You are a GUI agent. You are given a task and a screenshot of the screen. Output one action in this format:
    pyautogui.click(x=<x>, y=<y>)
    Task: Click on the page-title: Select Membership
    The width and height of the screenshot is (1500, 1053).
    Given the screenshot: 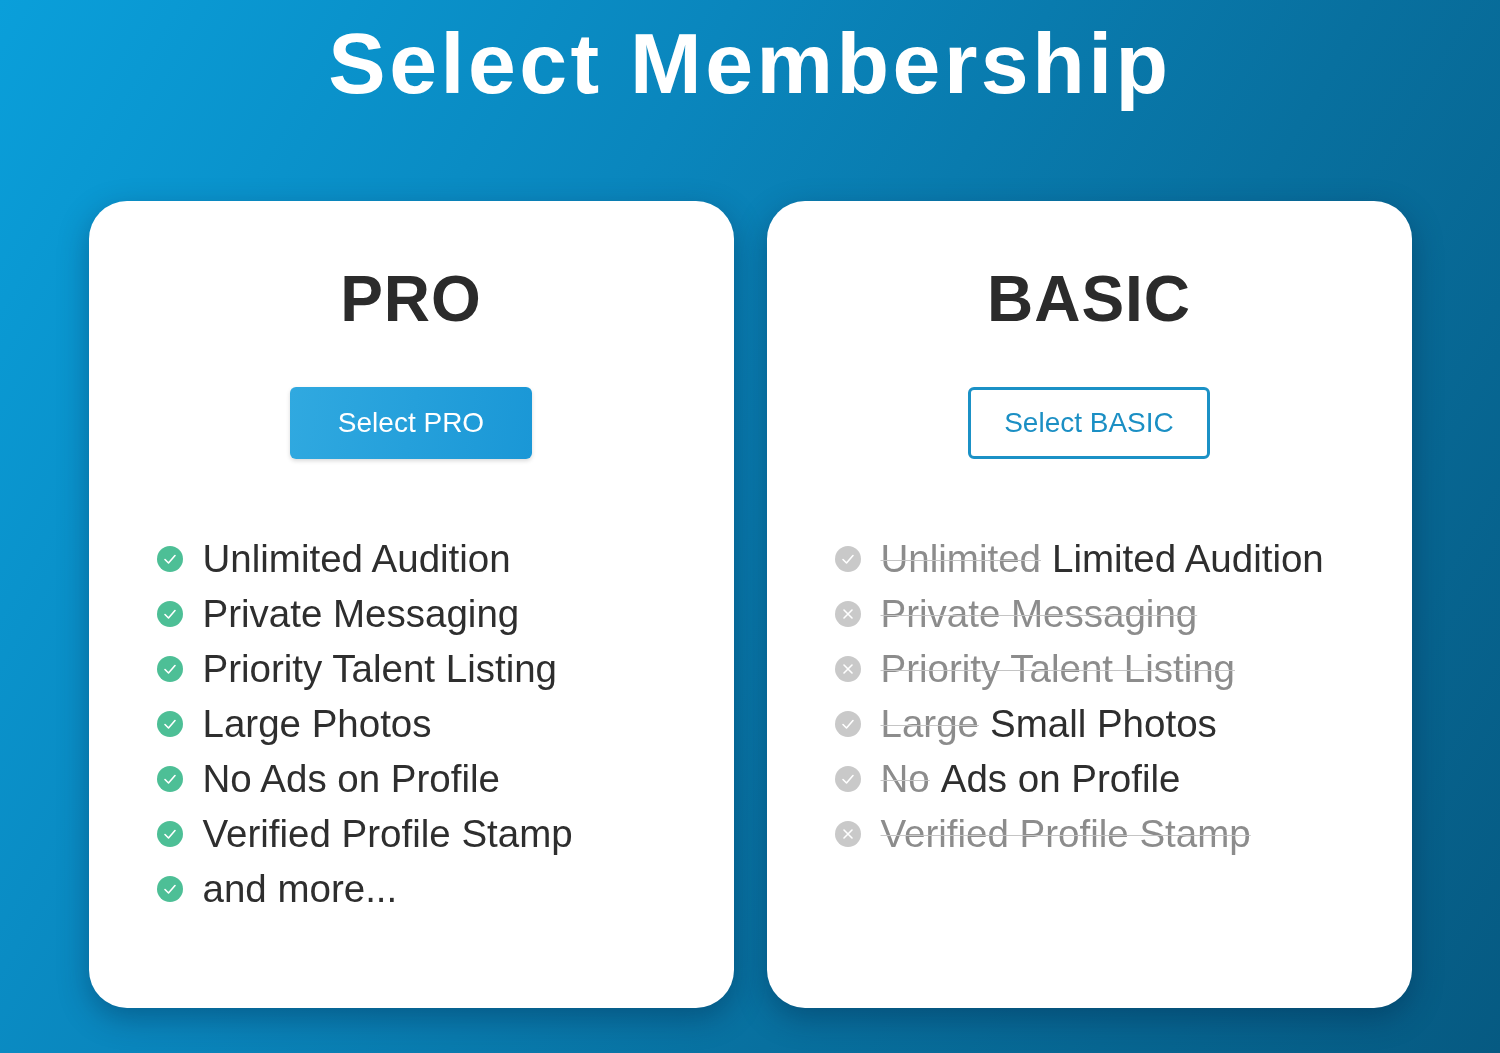 What is the action you would take?
    pyautogui.click(x=750, y=63)
    